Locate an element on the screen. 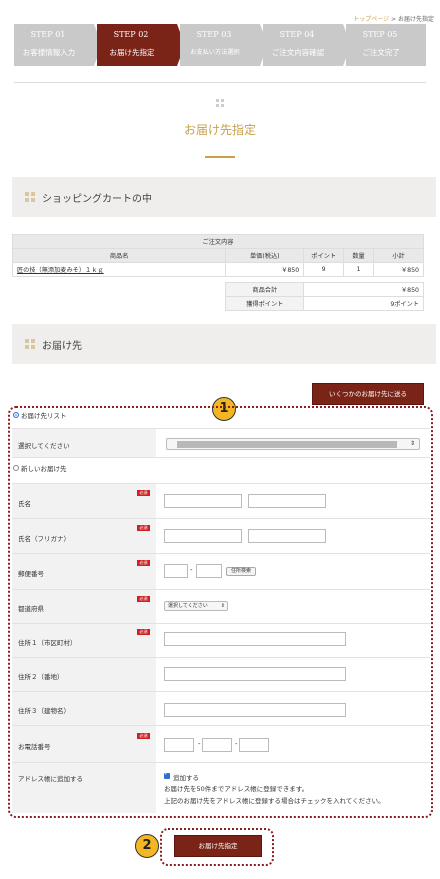 The width and height of the screenshot is (440, 879). step-1: STEP 01 お客様情報入力 is located at coordinates (54, 45).